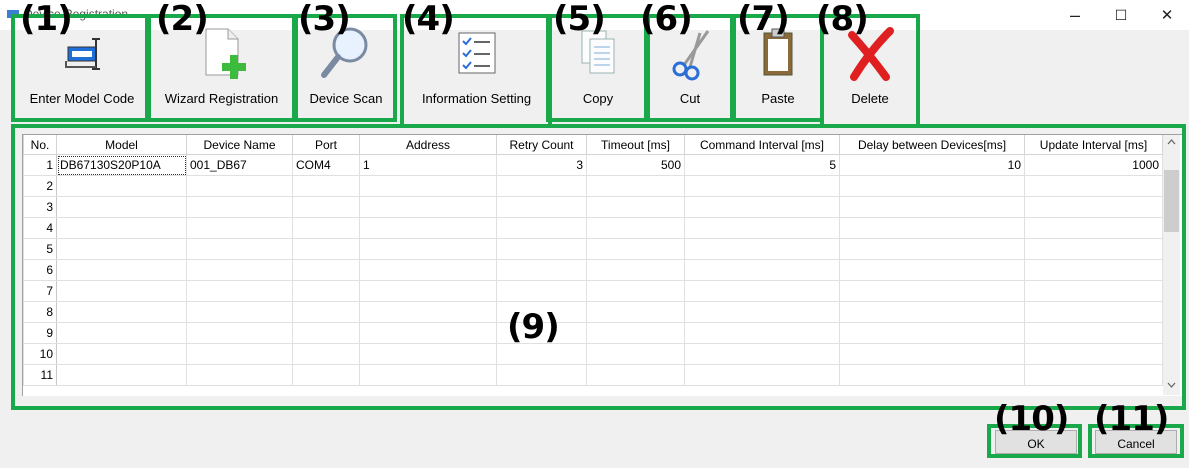  What do you see at coordinates (932, 145) in the screenshot?
I see `column-header: Delay between Devices[ms]` at bounding box center [932, 145].